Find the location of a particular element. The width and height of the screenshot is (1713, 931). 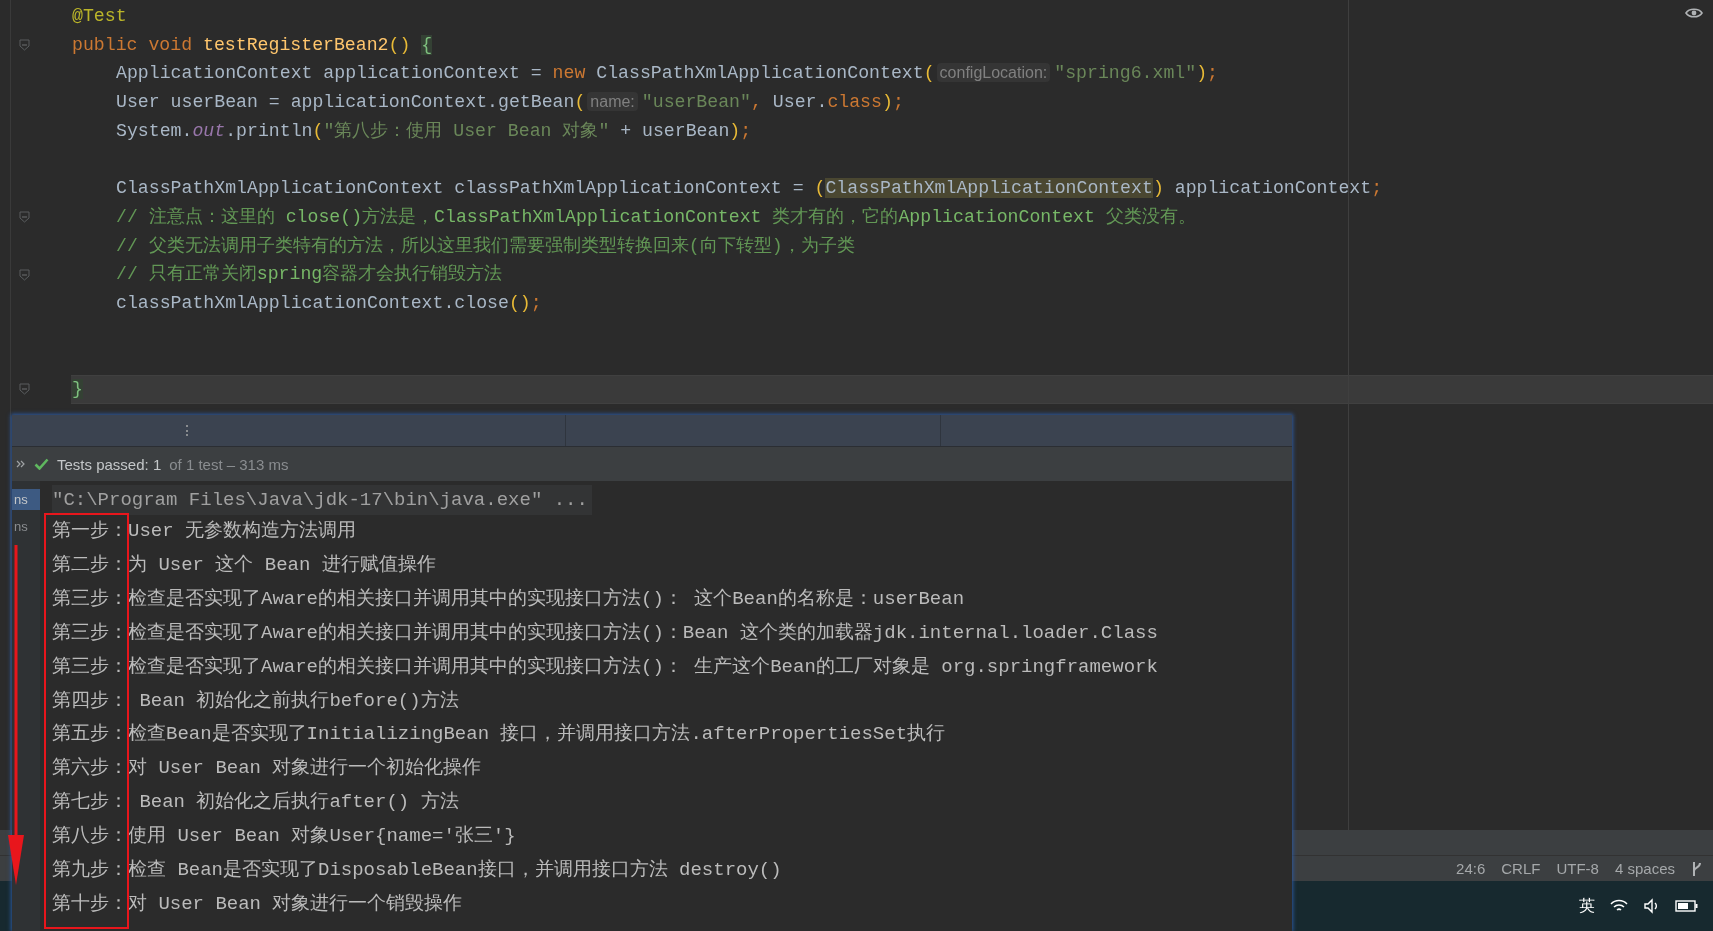

console-line: 第三步：检查是否实现了Aware的相关接口并调用其中的实现接口方法()： 生产这个Bean的工厂对象是 org.springframework is located at coordinates (605, 667).